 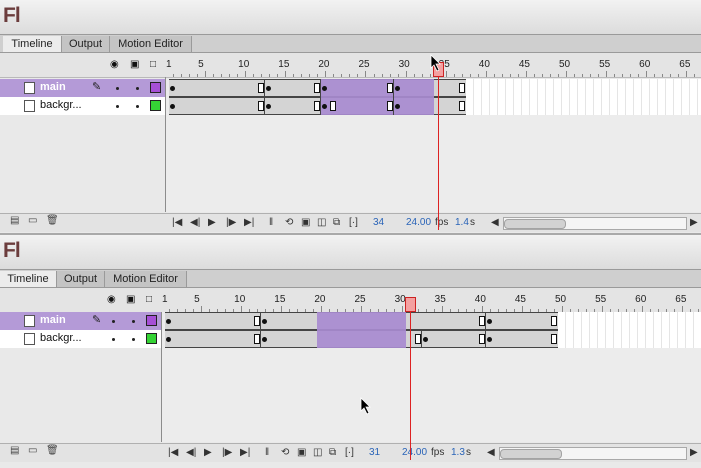 What do you see at coordinates (378, 222) in the screenshot?
I see `current-frame-field: 34` at bounding box center [378, 222].